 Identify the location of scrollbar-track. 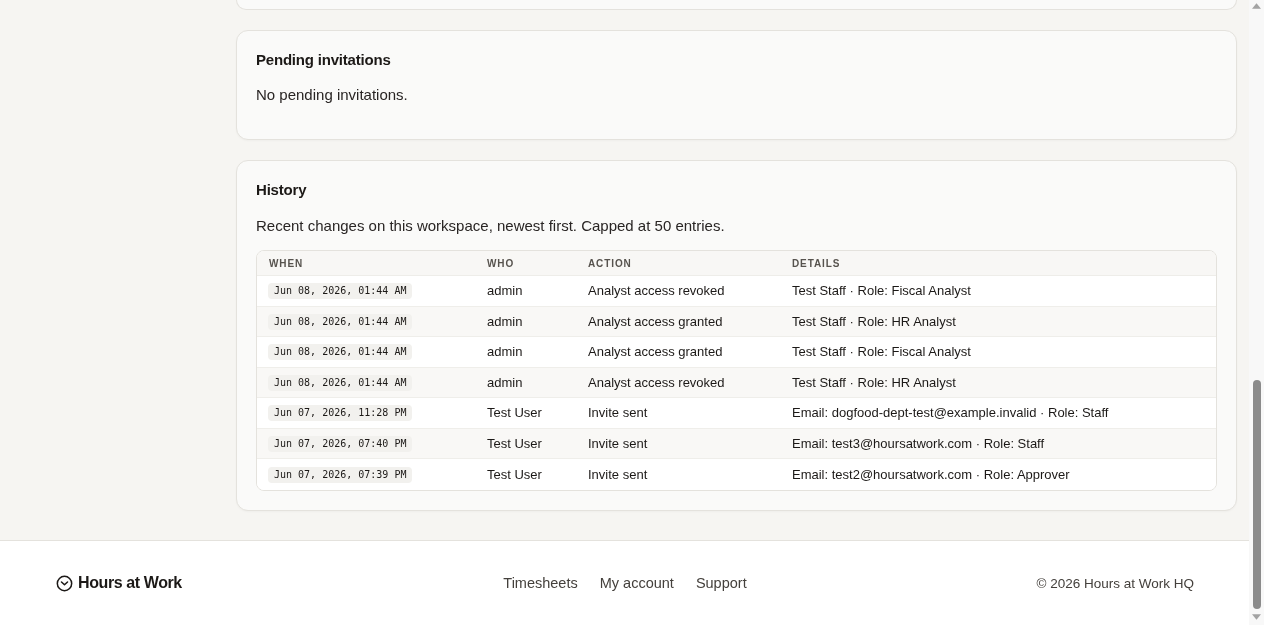
(1256, 312).